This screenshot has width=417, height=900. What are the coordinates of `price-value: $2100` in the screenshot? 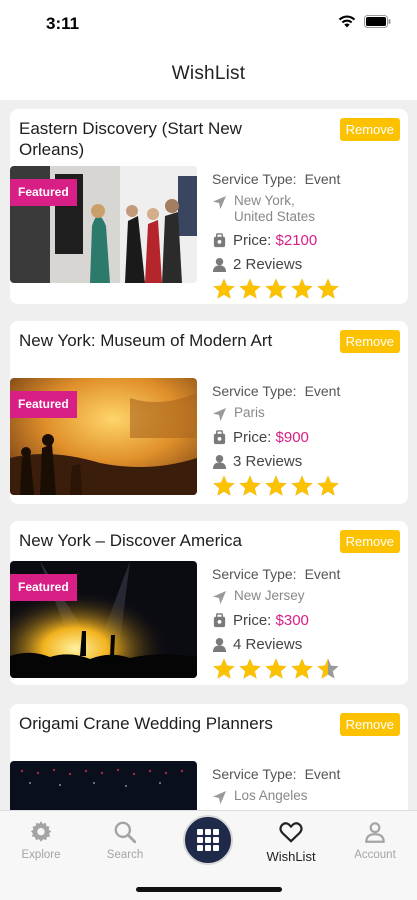 It's located at (296, 240).